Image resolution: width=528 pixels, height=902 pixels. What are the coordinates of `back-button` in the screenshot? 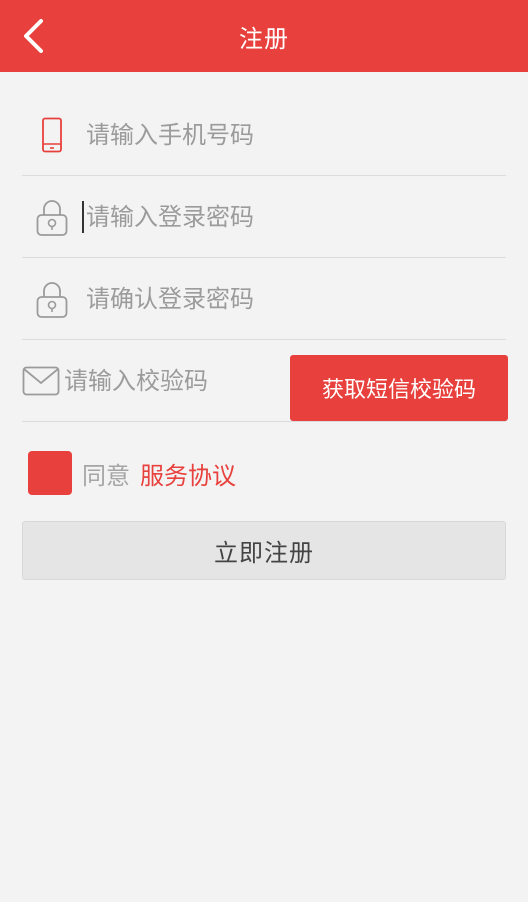 It's located at (33, 36).